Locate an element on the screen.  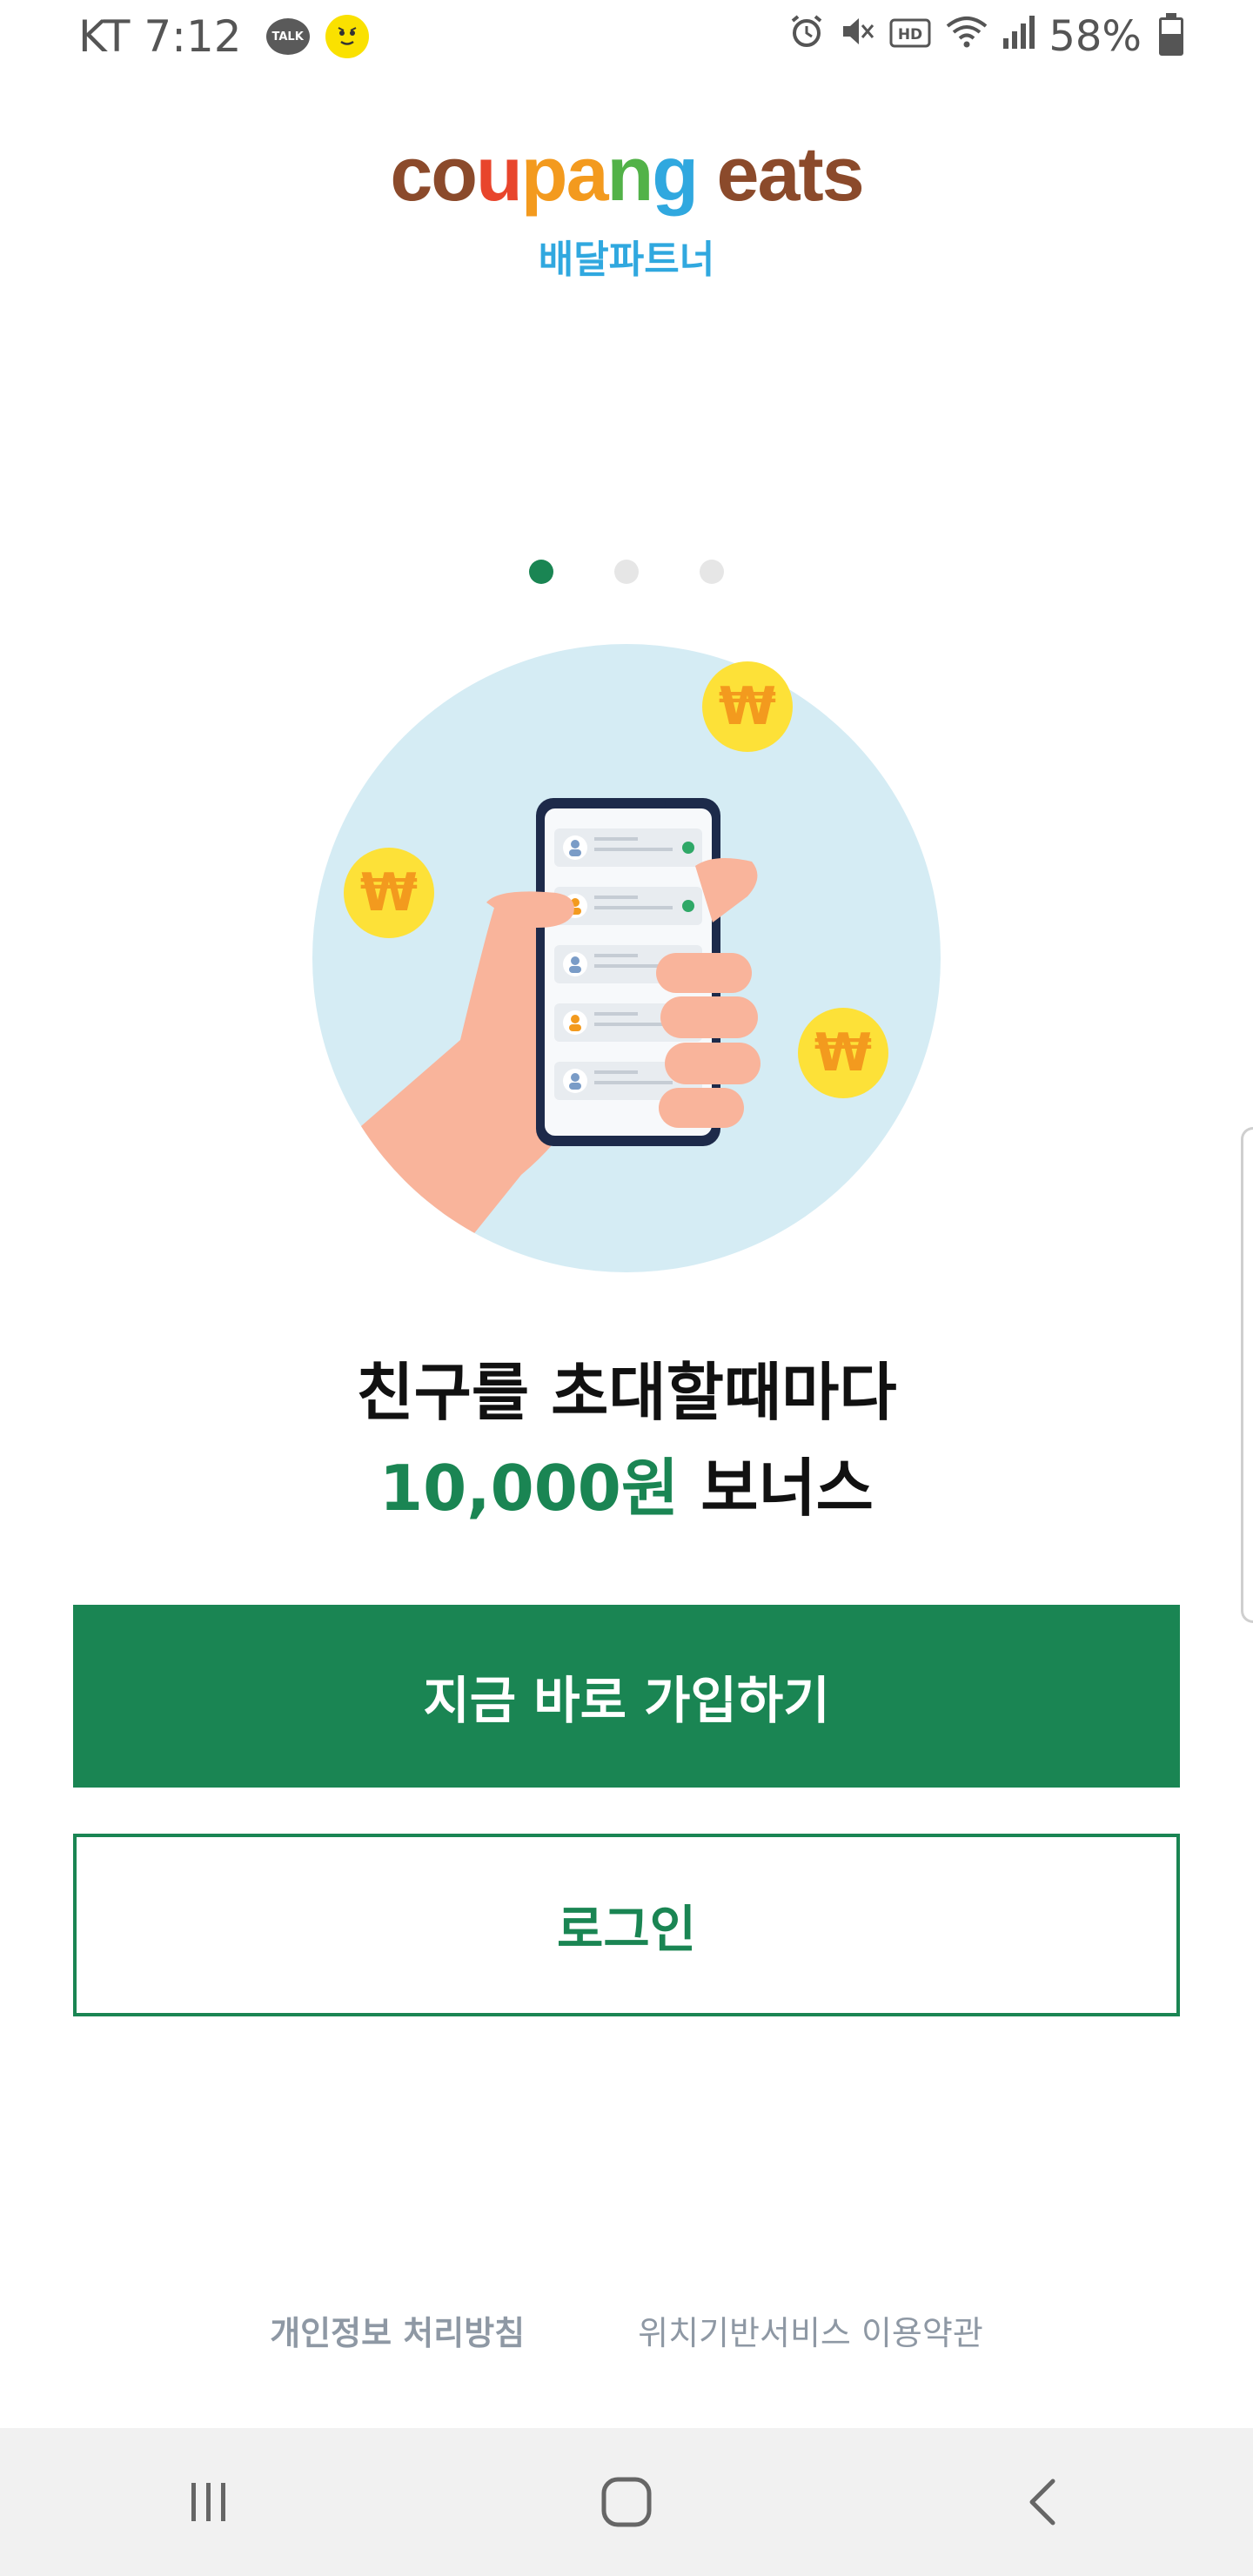
home-icon is located at coordinates (626, 2502).